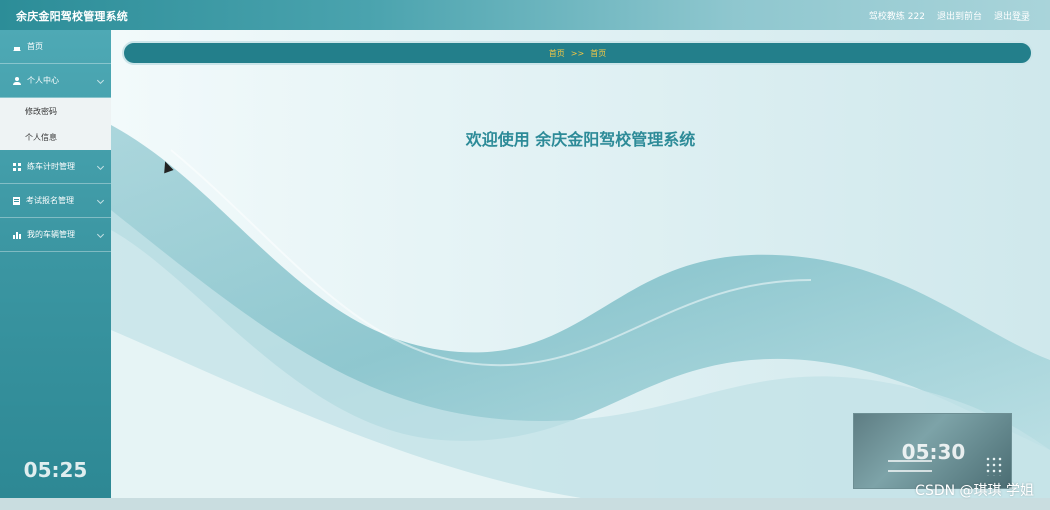 Image resolution: width=1050 pixels, height=510 pixels. I want to click on bar-chart-icon, so click(17, 234).